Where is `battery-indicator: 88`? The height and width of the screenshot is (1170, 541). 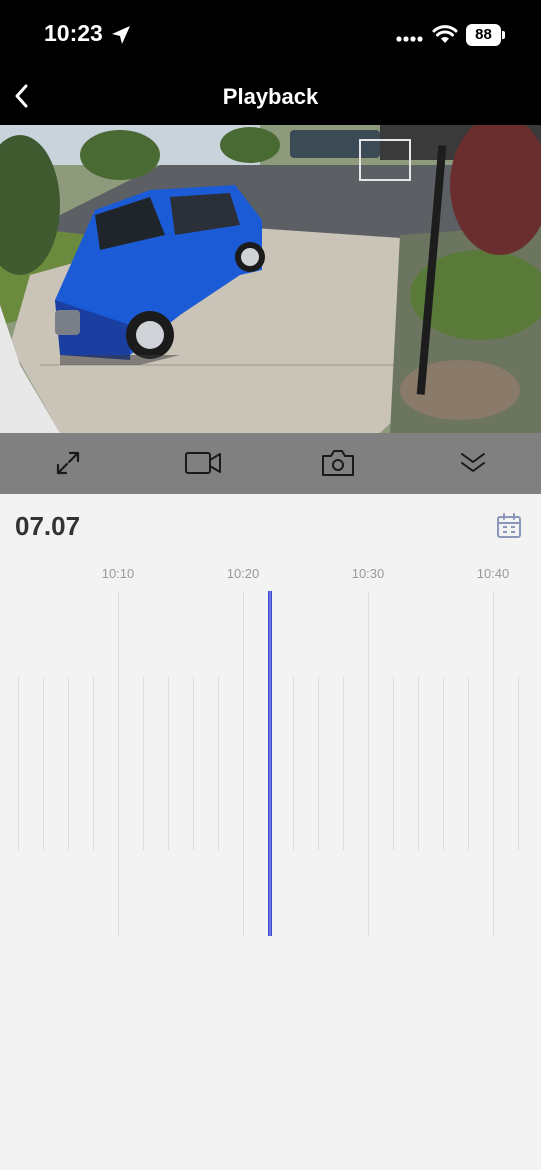
battery-indicator: 88 is located at coordinates (486, 35).